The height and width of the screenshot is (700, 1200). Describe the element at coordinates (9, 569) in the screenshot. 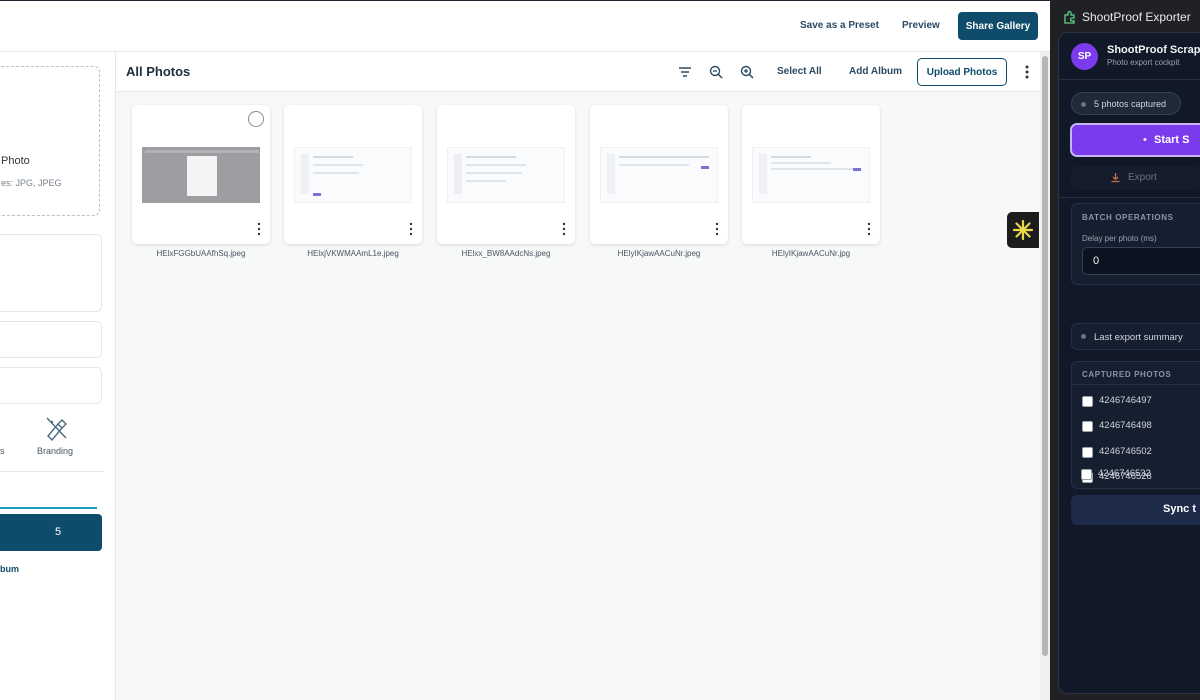

I see `add-album-link: bum` at that location.